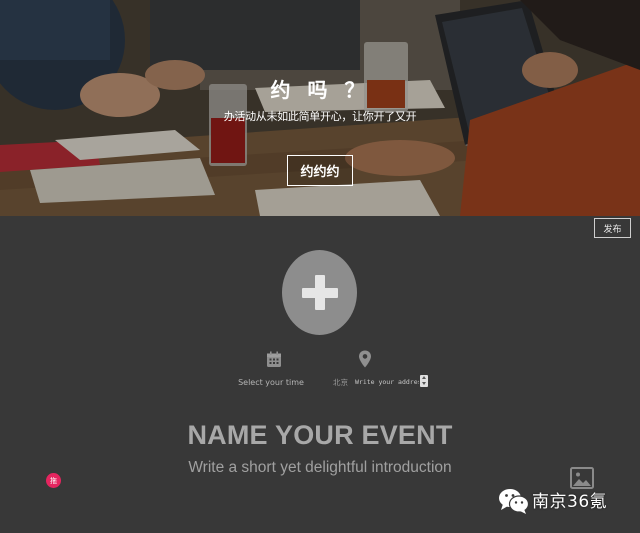 Image resolution: width=640 pixels, height=533 pixels. What do you see at coordinates (514, 501) in the screenshot?
I see `wechat-icon` at bounding box center [514, 501].